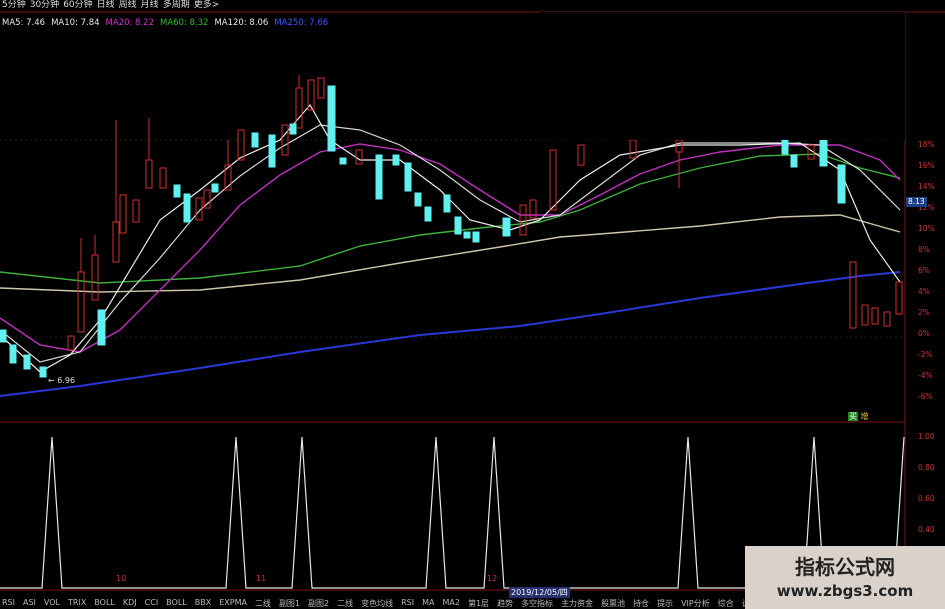 The width and height of the screenshot is (945, 609). What do you see at coordinates (665, 603) in the screenshot?
I see `indicator-tab: 提示` at bounding box center [665, 603].